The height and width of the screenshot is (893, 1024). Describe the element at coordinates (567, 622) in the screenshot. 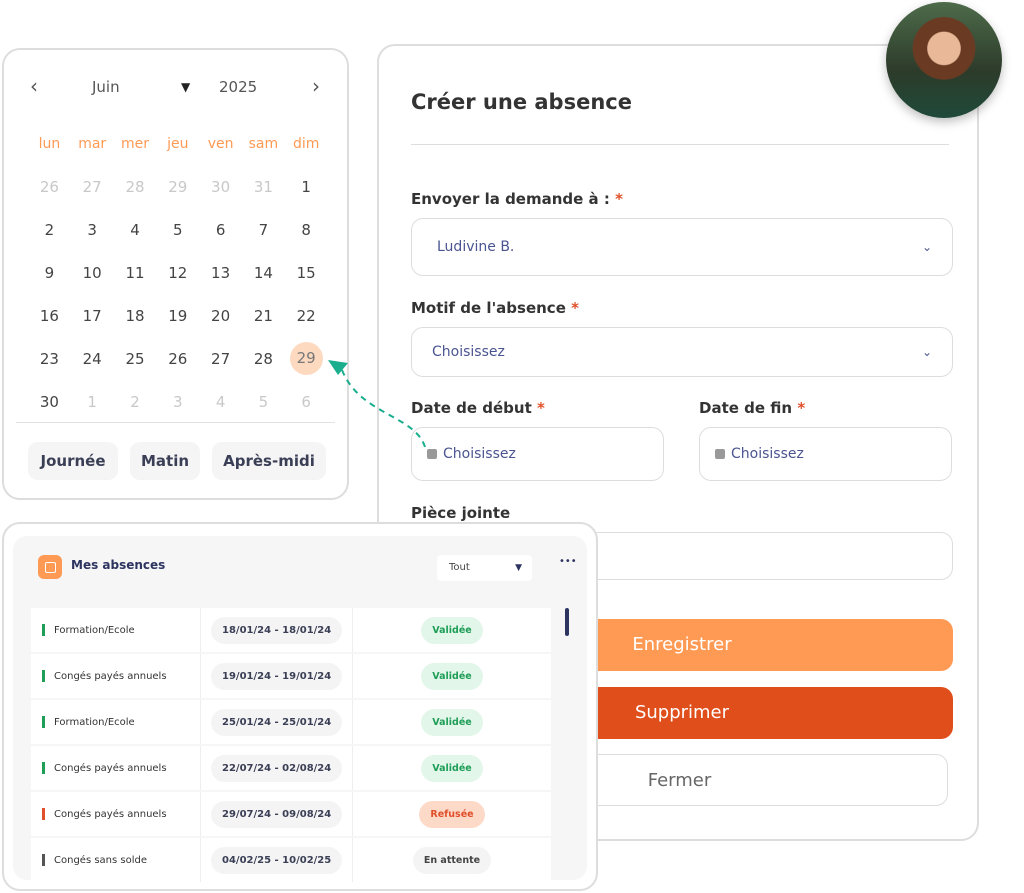

I see `scrollbar` at that location.